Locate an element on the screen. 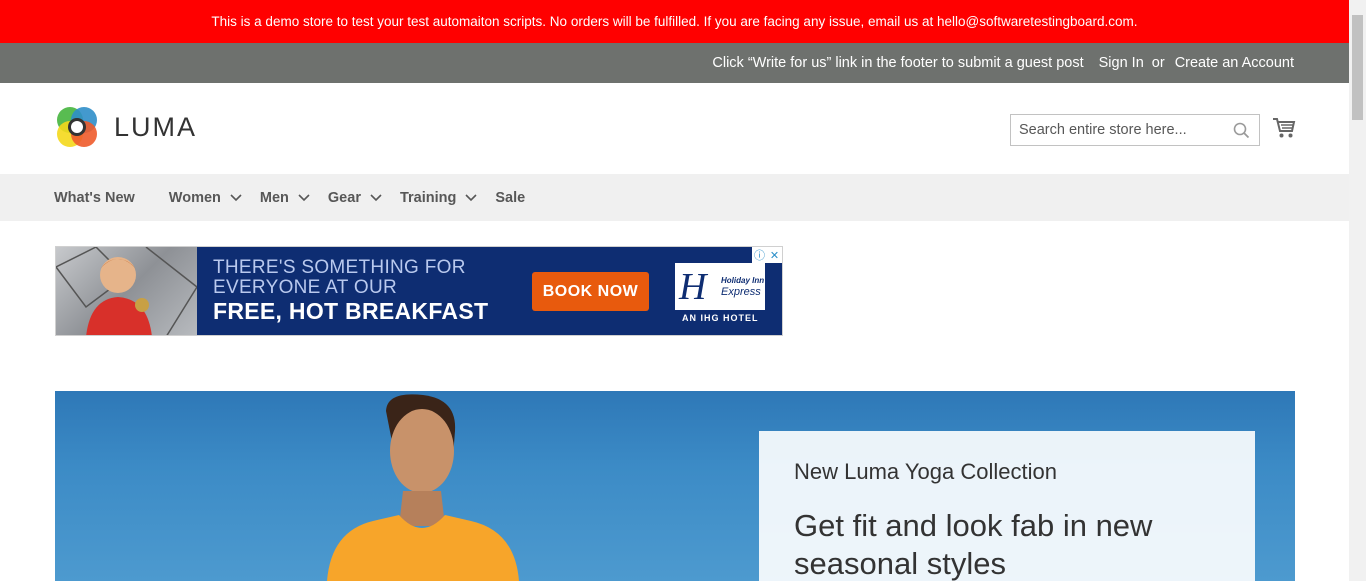 This screenshot has height=581, width=1366. nav-item-whats-new: What's New is located at coordinates (94, 198).